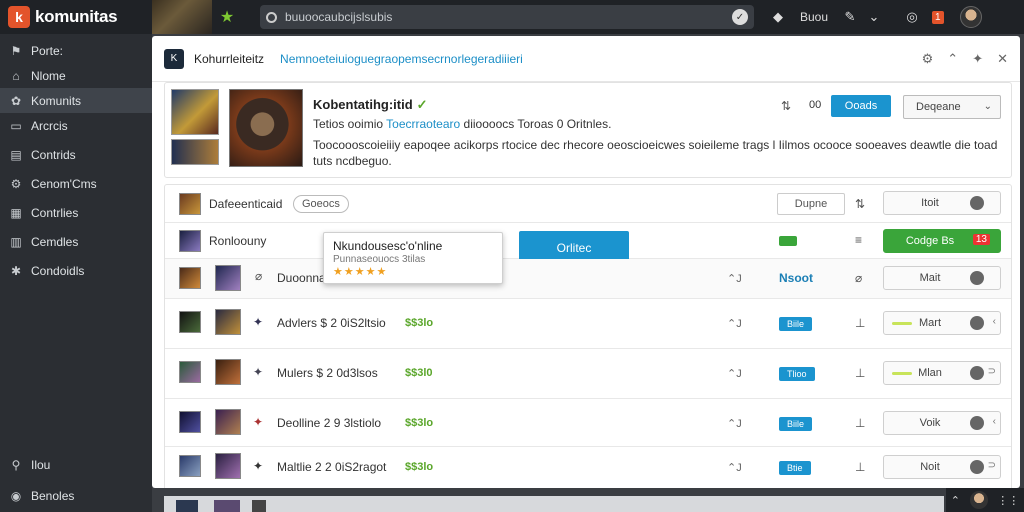 The height and width of the screenshot is (512, 1024). I want to click on sidebar-item-label: Contrids, so click(53, 154).